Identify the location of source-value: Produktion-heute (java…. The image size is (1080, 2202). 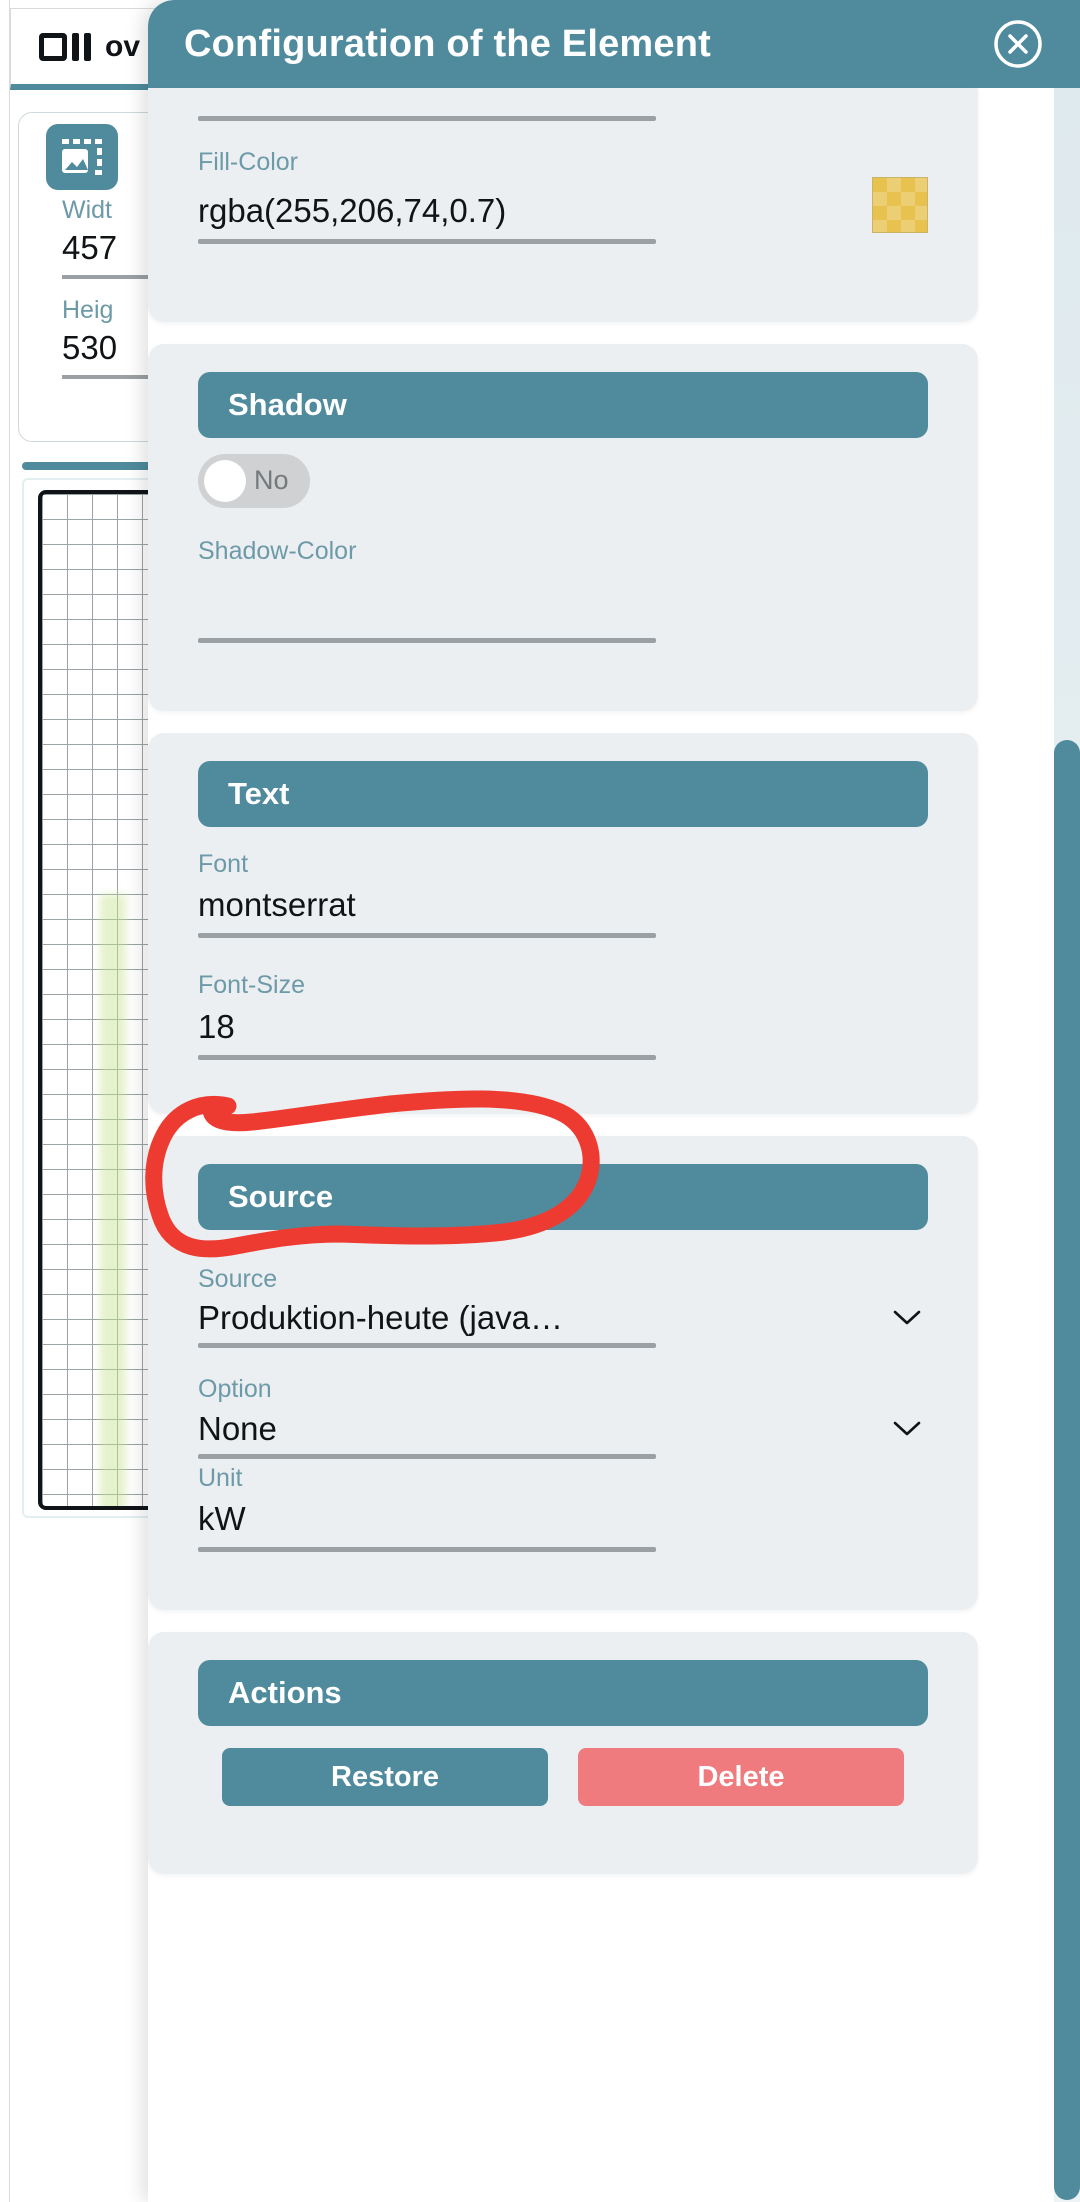
(381, 1318).